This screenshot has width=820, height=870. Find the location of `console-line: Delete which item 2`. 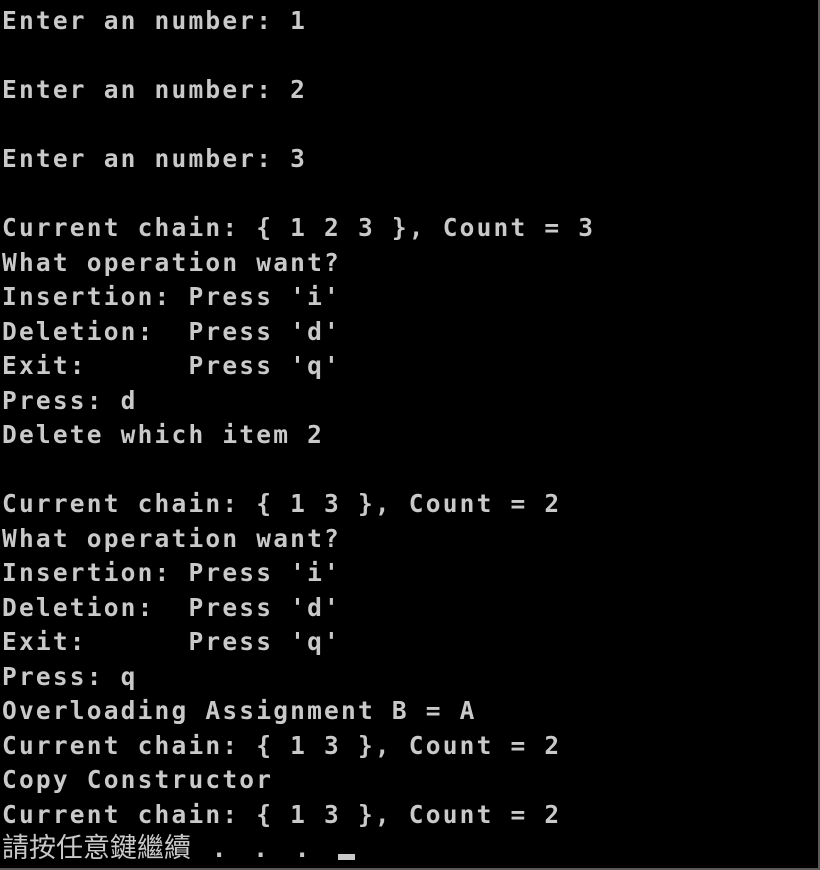

console-line: Delete which item 2 is located at coordinates (163, 434).